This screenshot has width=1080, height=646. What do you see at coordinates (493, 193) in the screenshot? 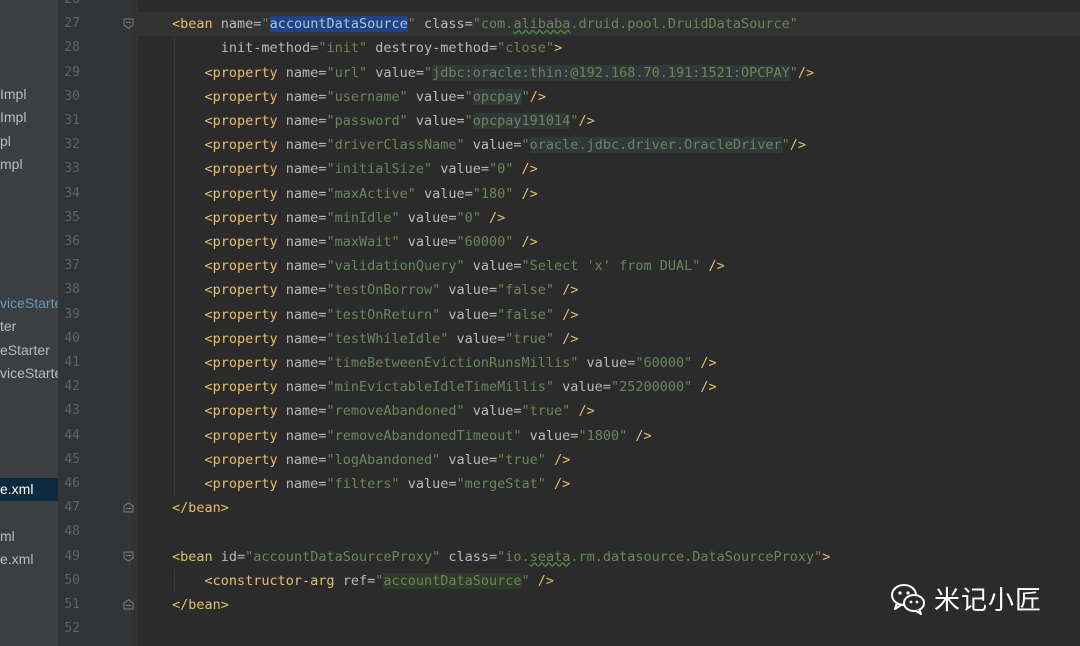
I see `code-token: "180"` at bounding box center [493, 193].